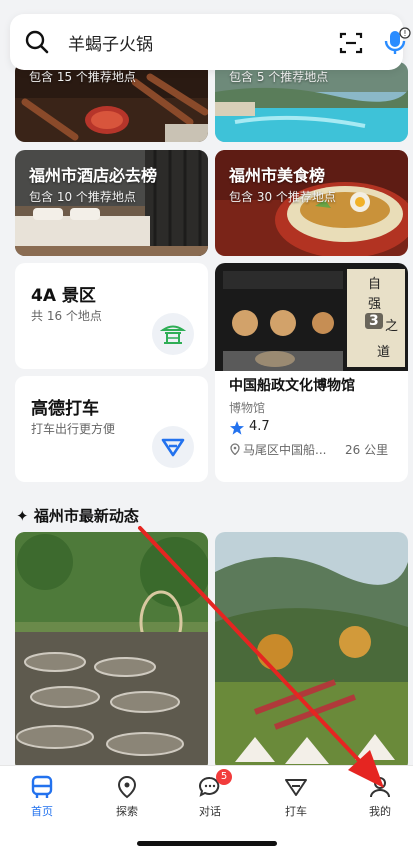 The width and height of the screenshot is (413, 851). I want to click on scenic-spots-card: 4A 景区 共 16 个地点, so click(111, 316).